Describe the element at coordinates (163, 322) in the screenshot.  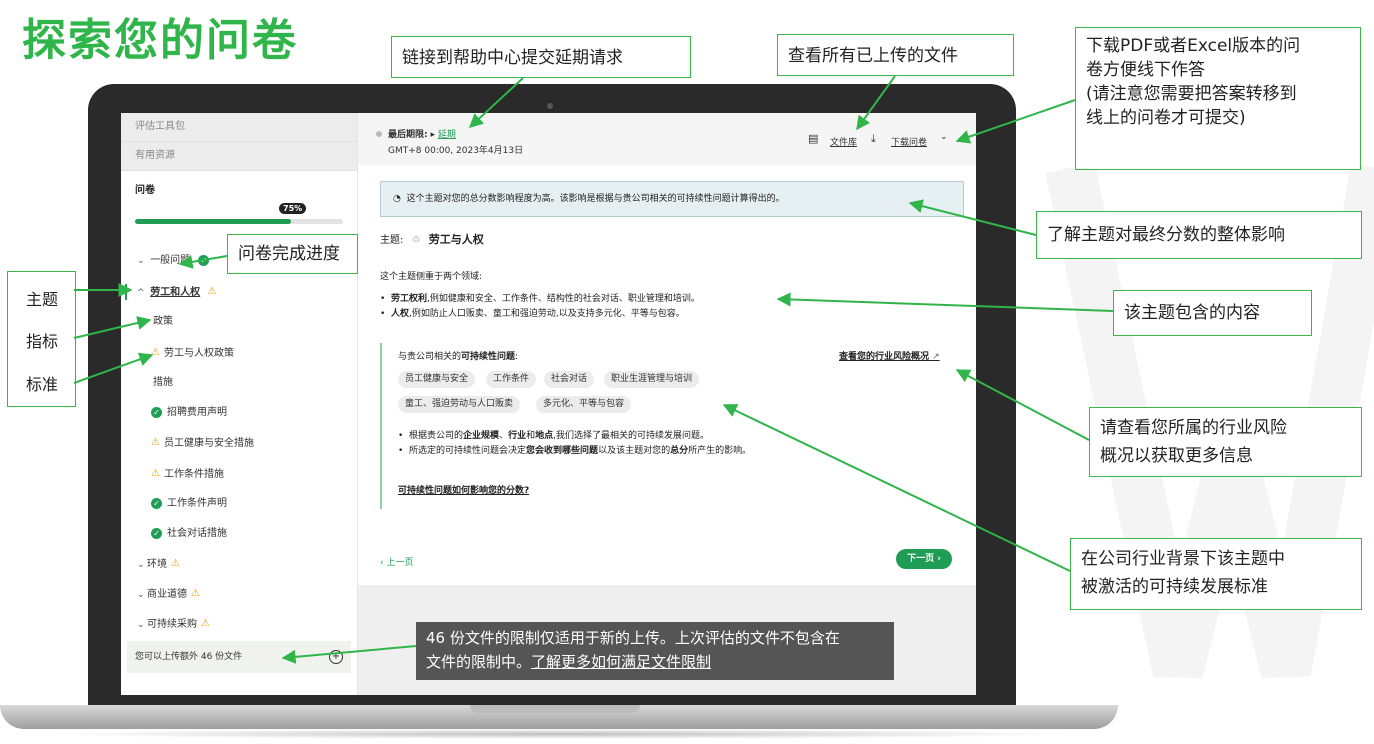
I see `sidebar-item-policy: 政策` at that location.